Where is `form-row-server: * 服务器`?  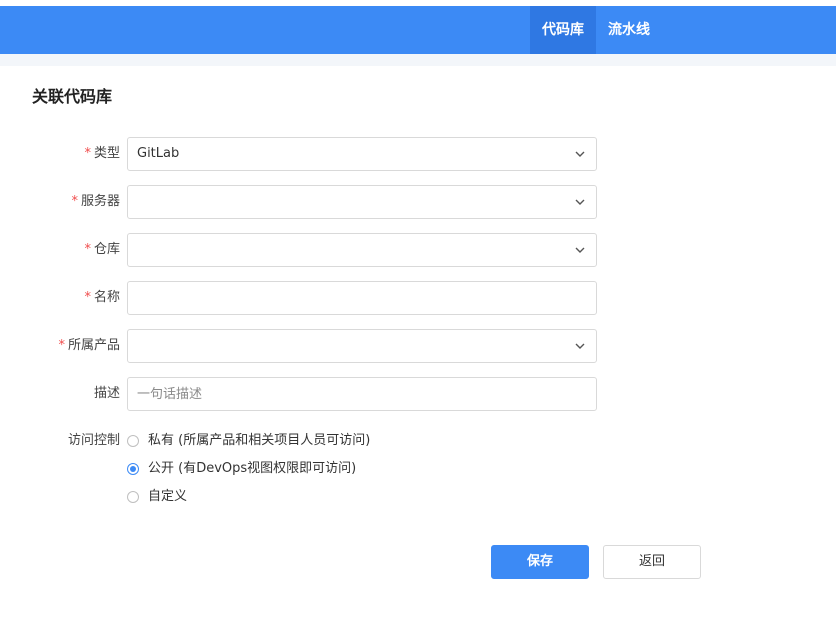
form-row-server: * 服务器 is located at coordinates (418, 202).